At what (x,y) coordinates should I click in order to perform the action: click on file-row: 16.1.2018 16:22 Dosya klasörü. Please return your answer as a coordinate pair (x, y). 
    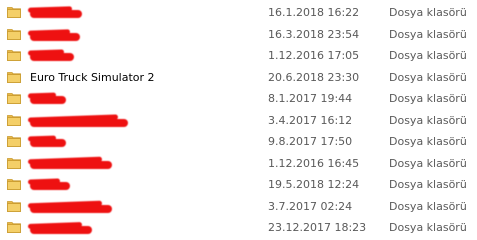
    Looking at the image, I should click on (238, 13).